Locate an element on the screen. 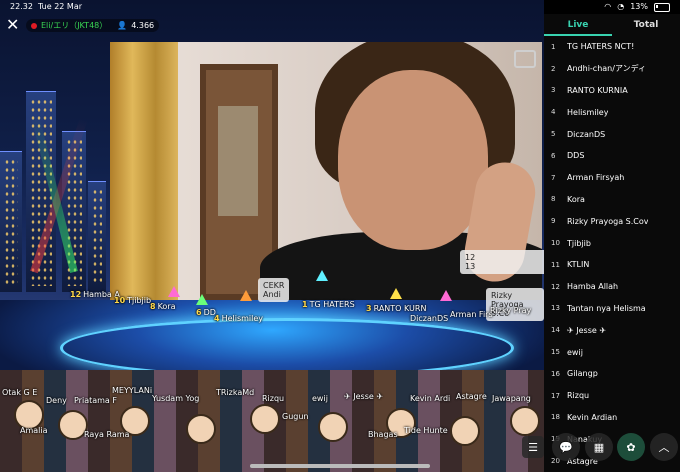 The image size is (680, 472). tab-live: Live is located at coordinates (578, 25).